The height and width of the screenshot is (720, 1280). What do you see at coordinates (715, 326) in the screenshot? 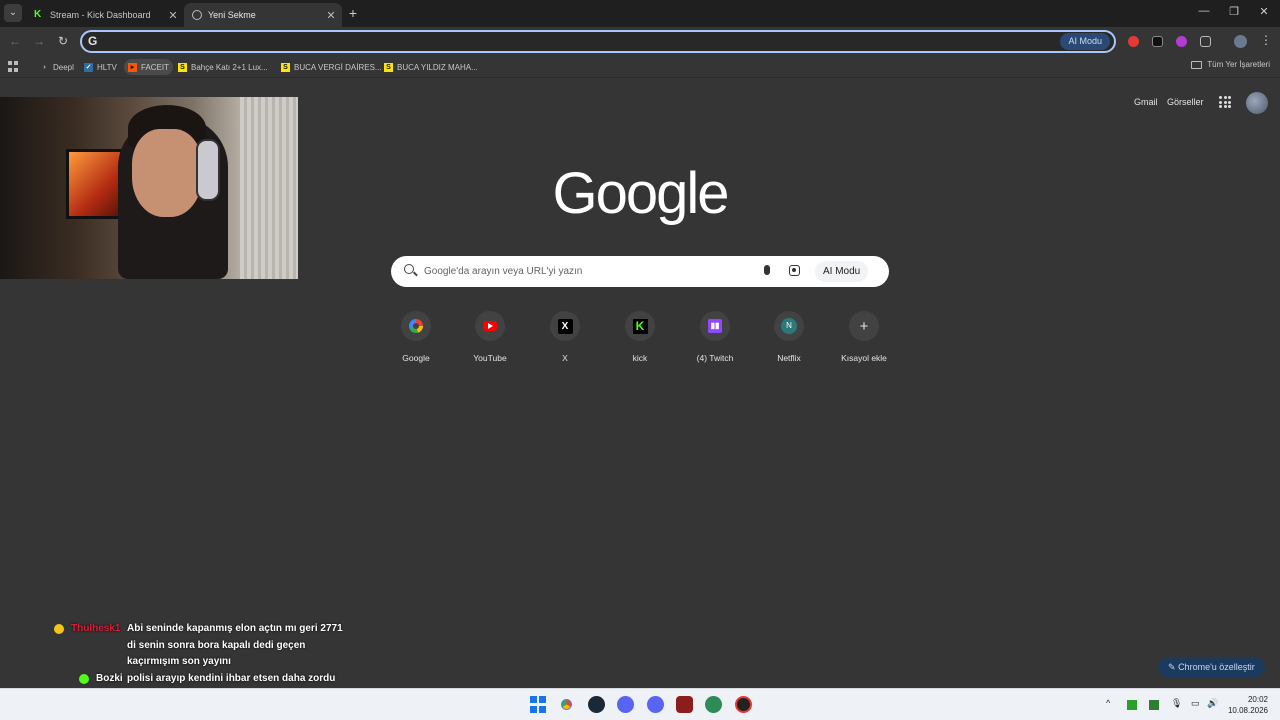
I see `twitch-icon: ▮▮` at bounding box center [715, 326].